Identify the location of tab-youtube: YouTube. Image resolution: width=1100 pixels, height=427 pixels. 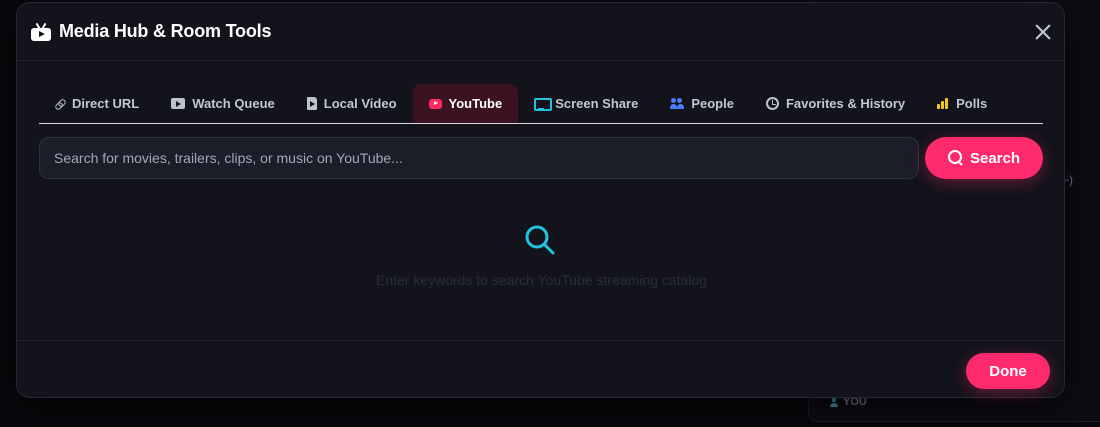
(465, 103).